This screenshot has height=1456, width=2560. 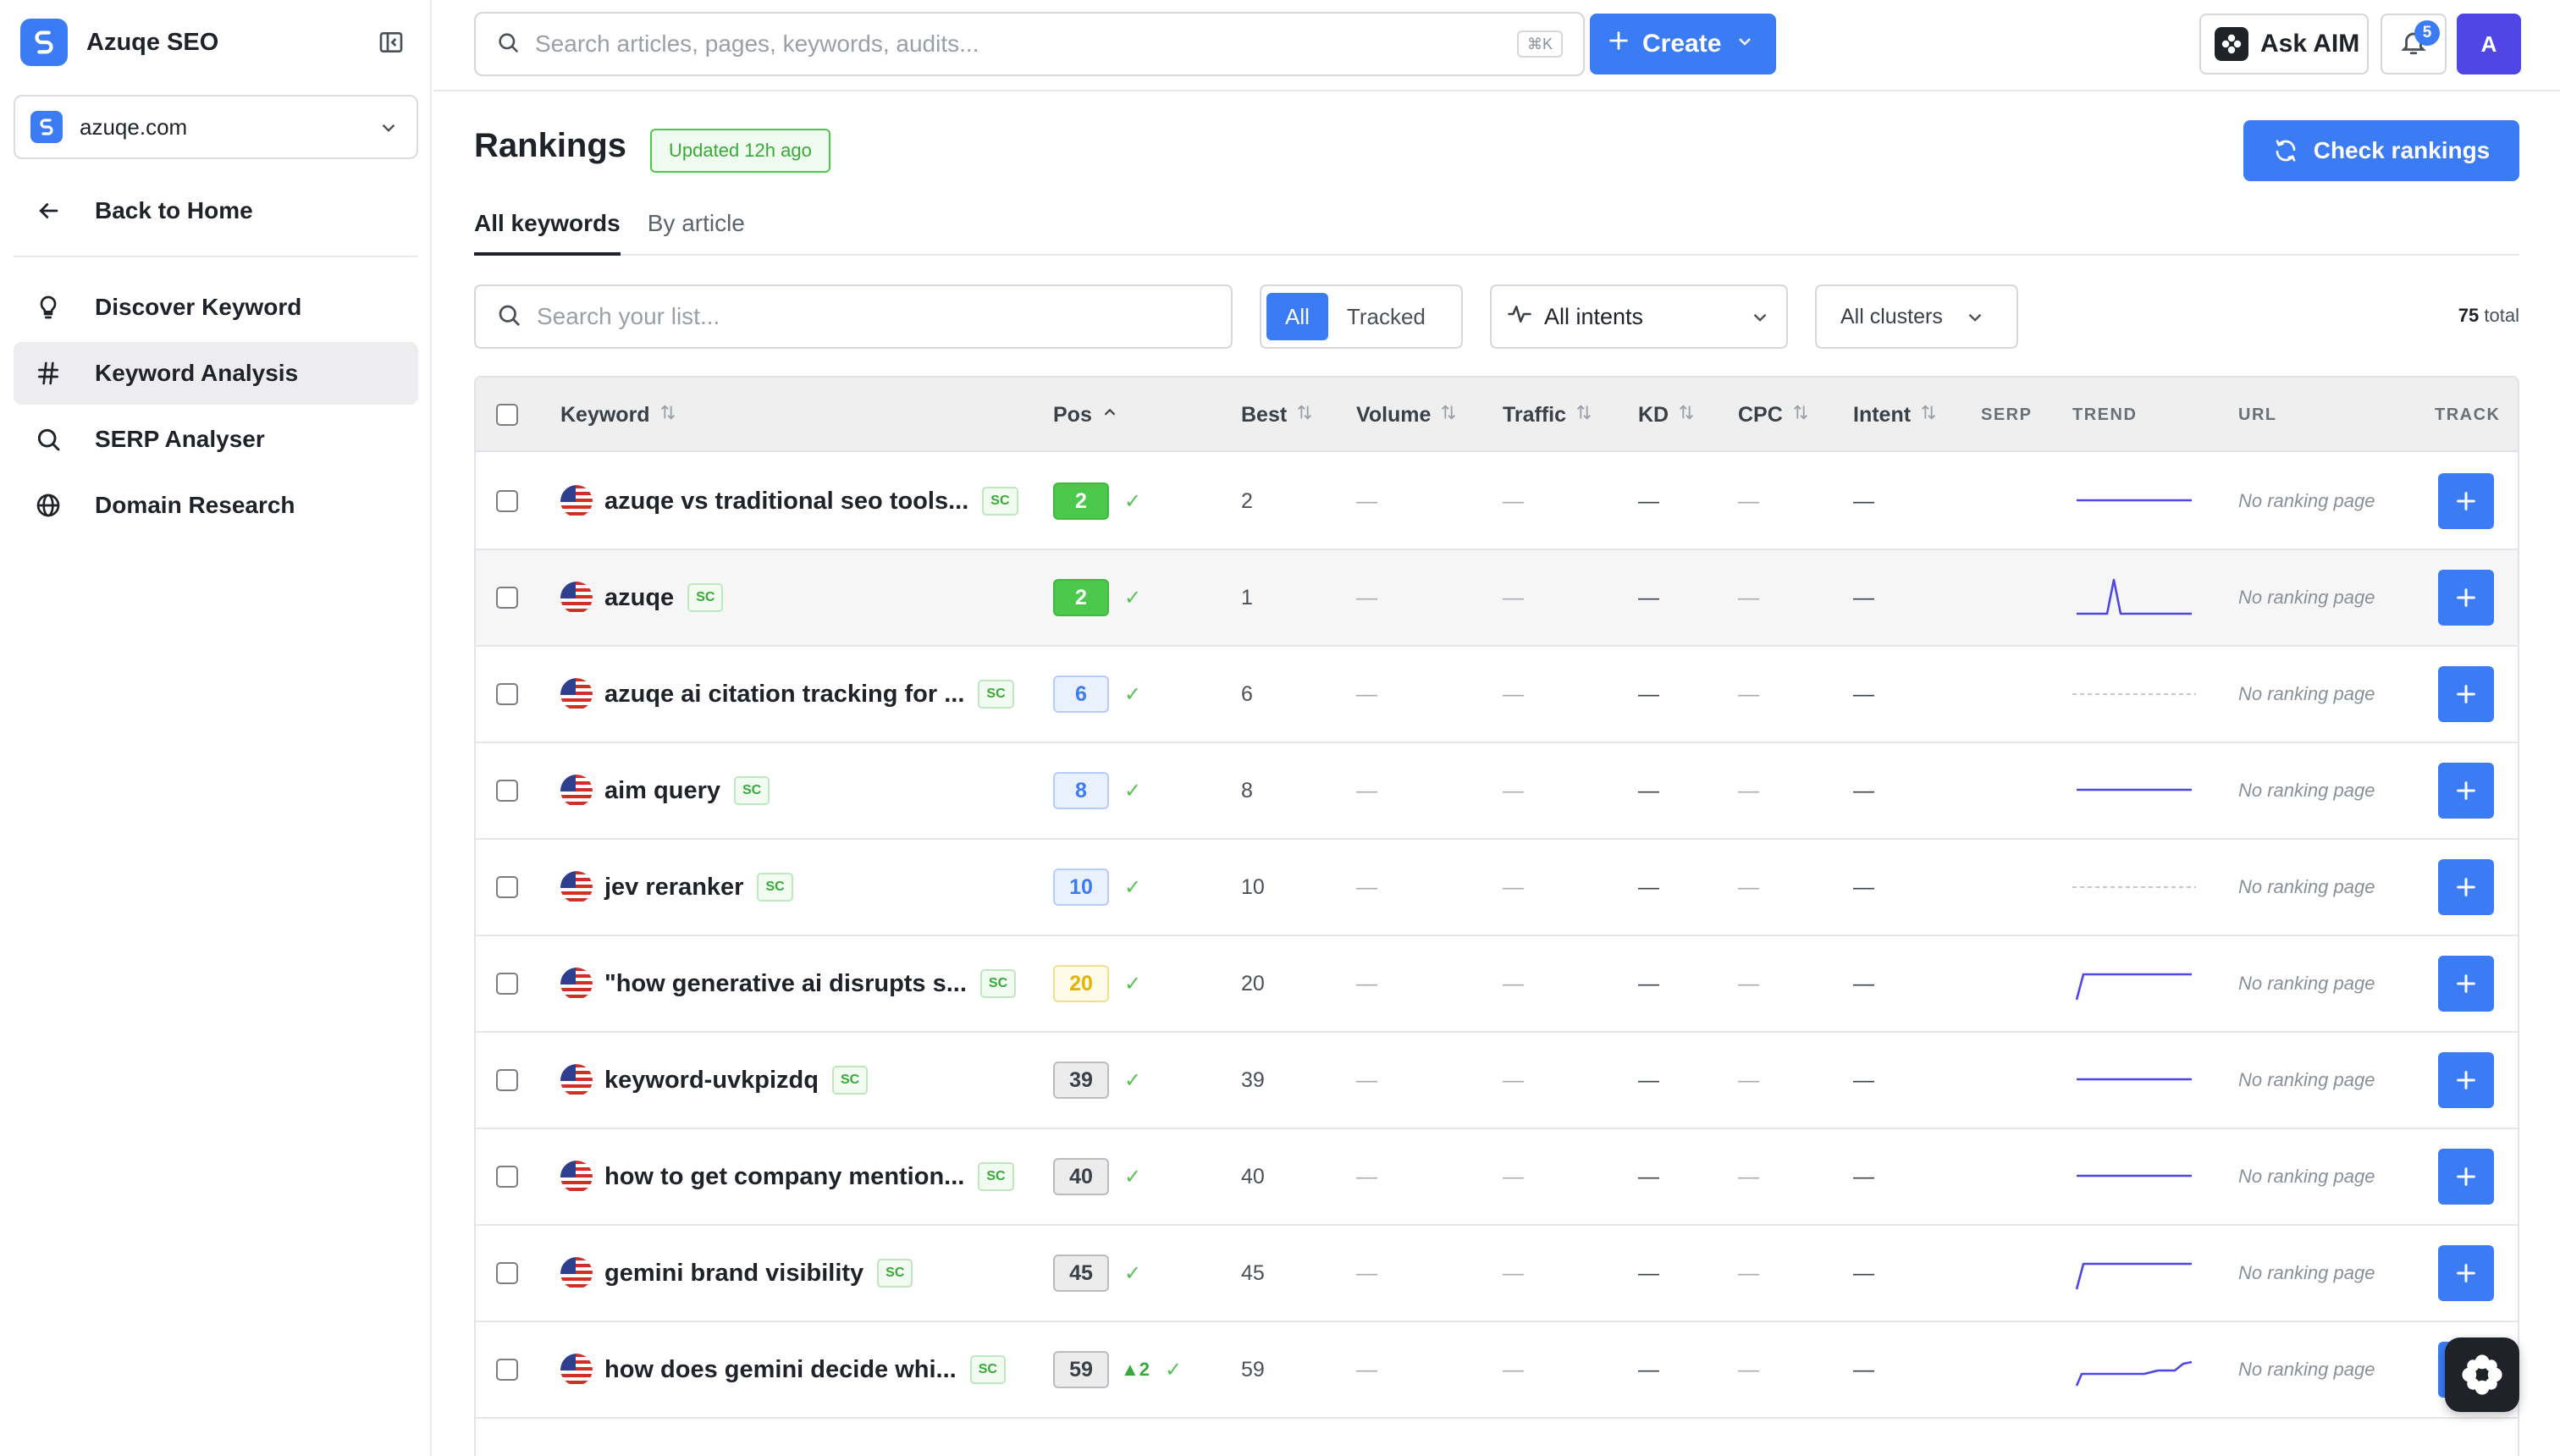 What do you see at coordinates (216, 373) in the screenshot?
I see `sidebar-item-keyword-analysis: Keyword Analysis` at bounding box center [216, 373].